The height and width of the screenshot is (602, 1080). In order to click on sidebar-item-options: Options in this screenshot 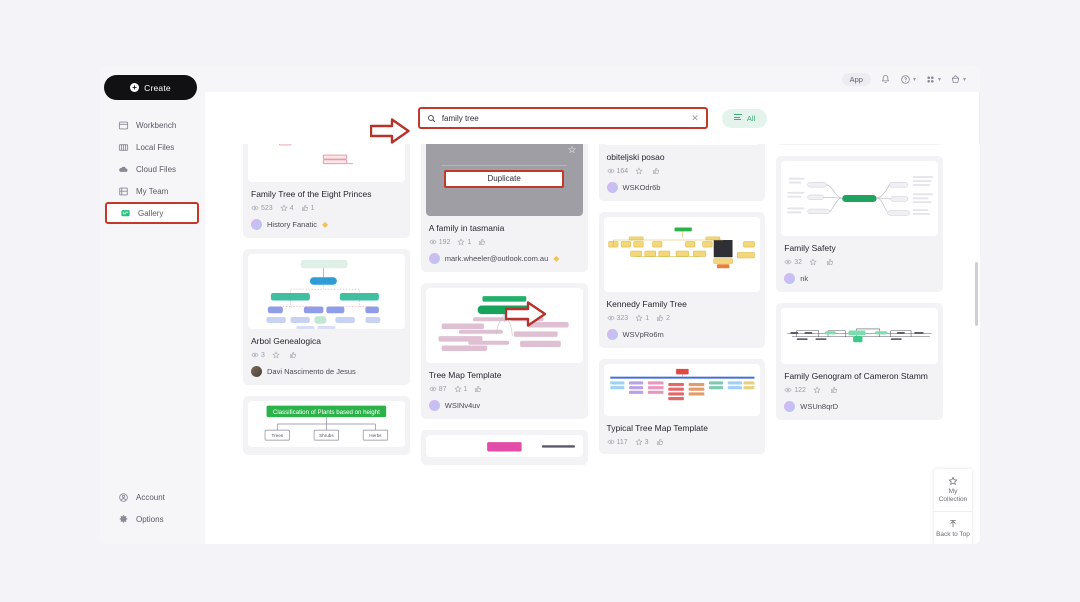, I will do `click(152, 519)`.